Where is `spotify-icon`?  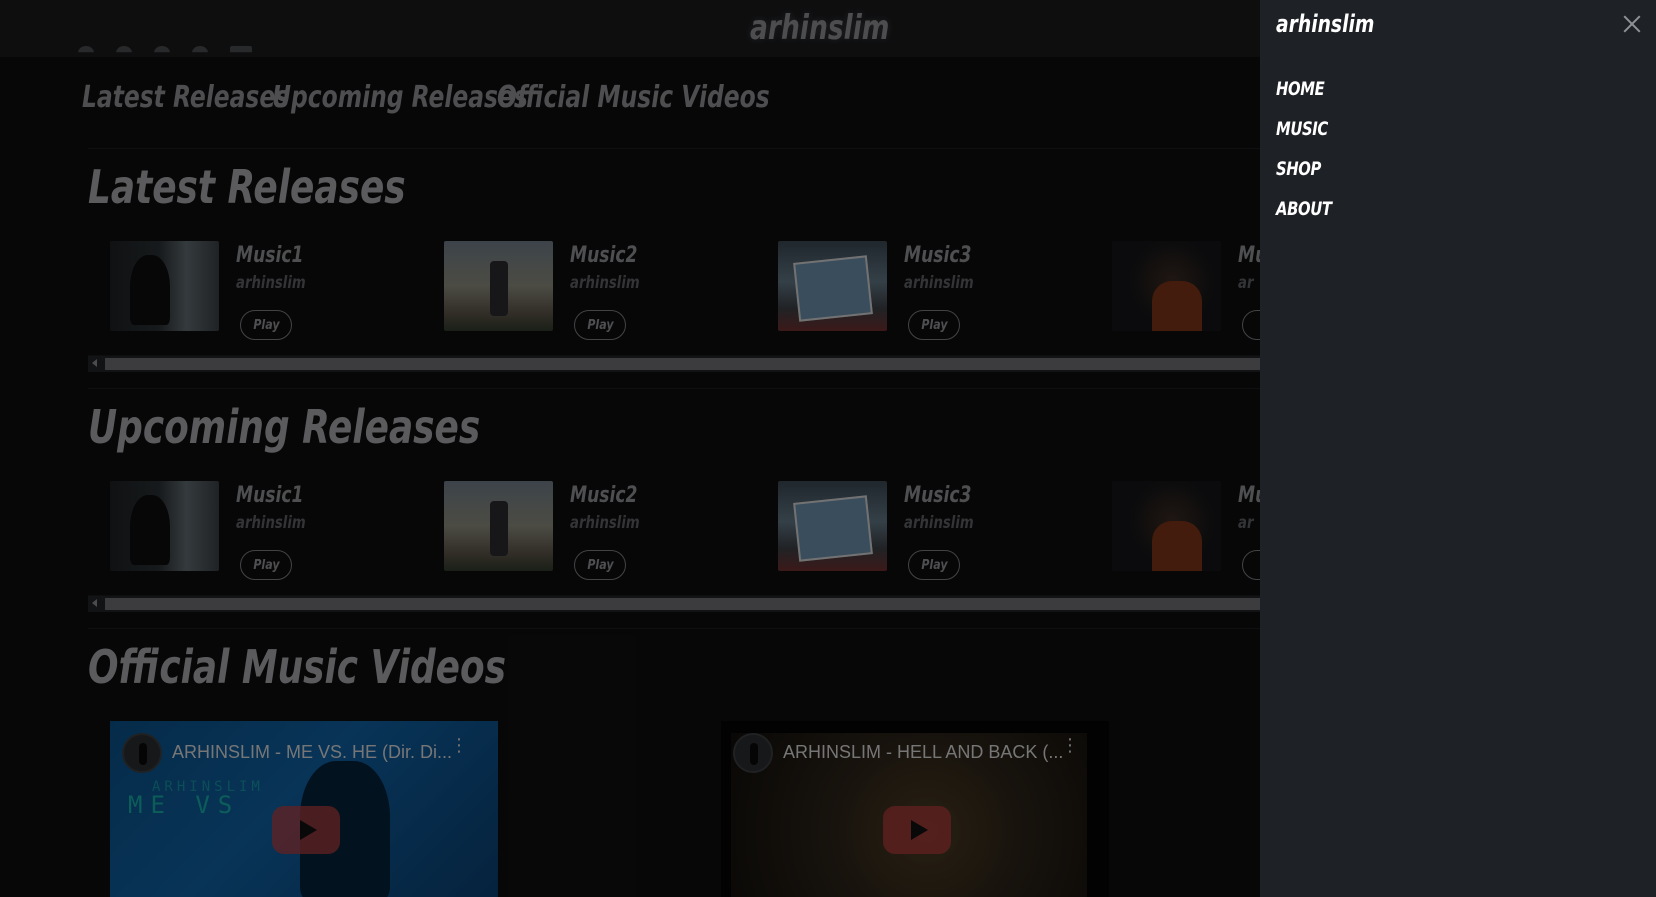
spotify-icon is located at coordinates (200, 49).